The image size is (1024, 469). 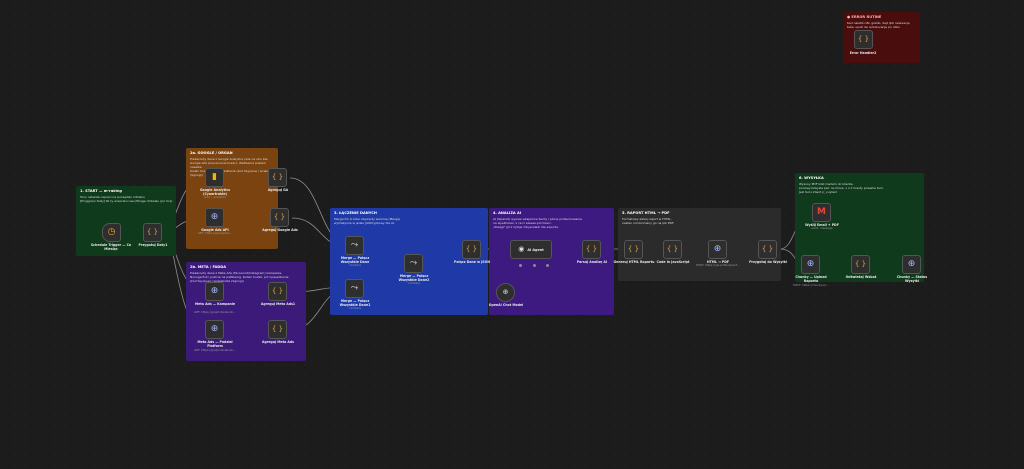 I want to click on node-label: Agreguj GA, so click(x=278, y=190).